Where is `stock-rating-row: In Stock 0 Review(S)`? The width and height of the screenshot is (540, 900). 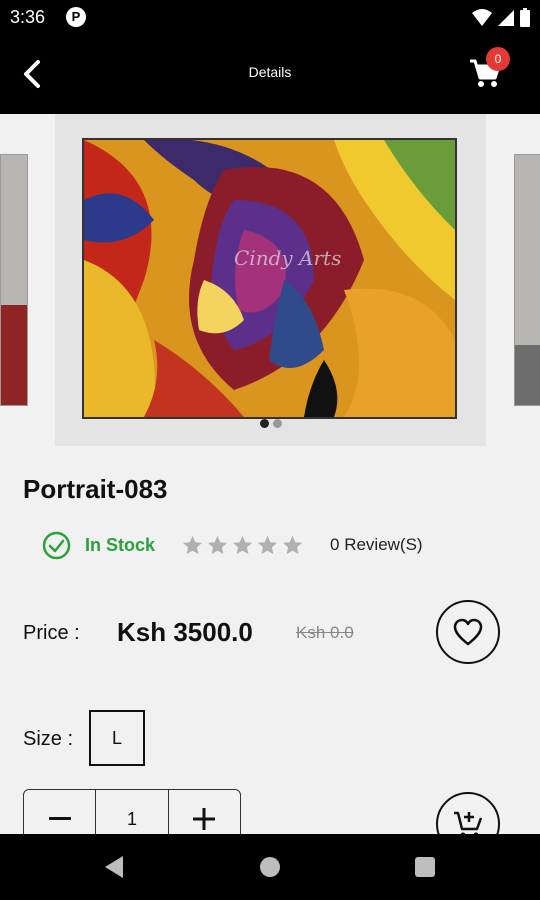
stock-rating-row: In Stock 0 Review(S) is located at coordinates (232, 545).